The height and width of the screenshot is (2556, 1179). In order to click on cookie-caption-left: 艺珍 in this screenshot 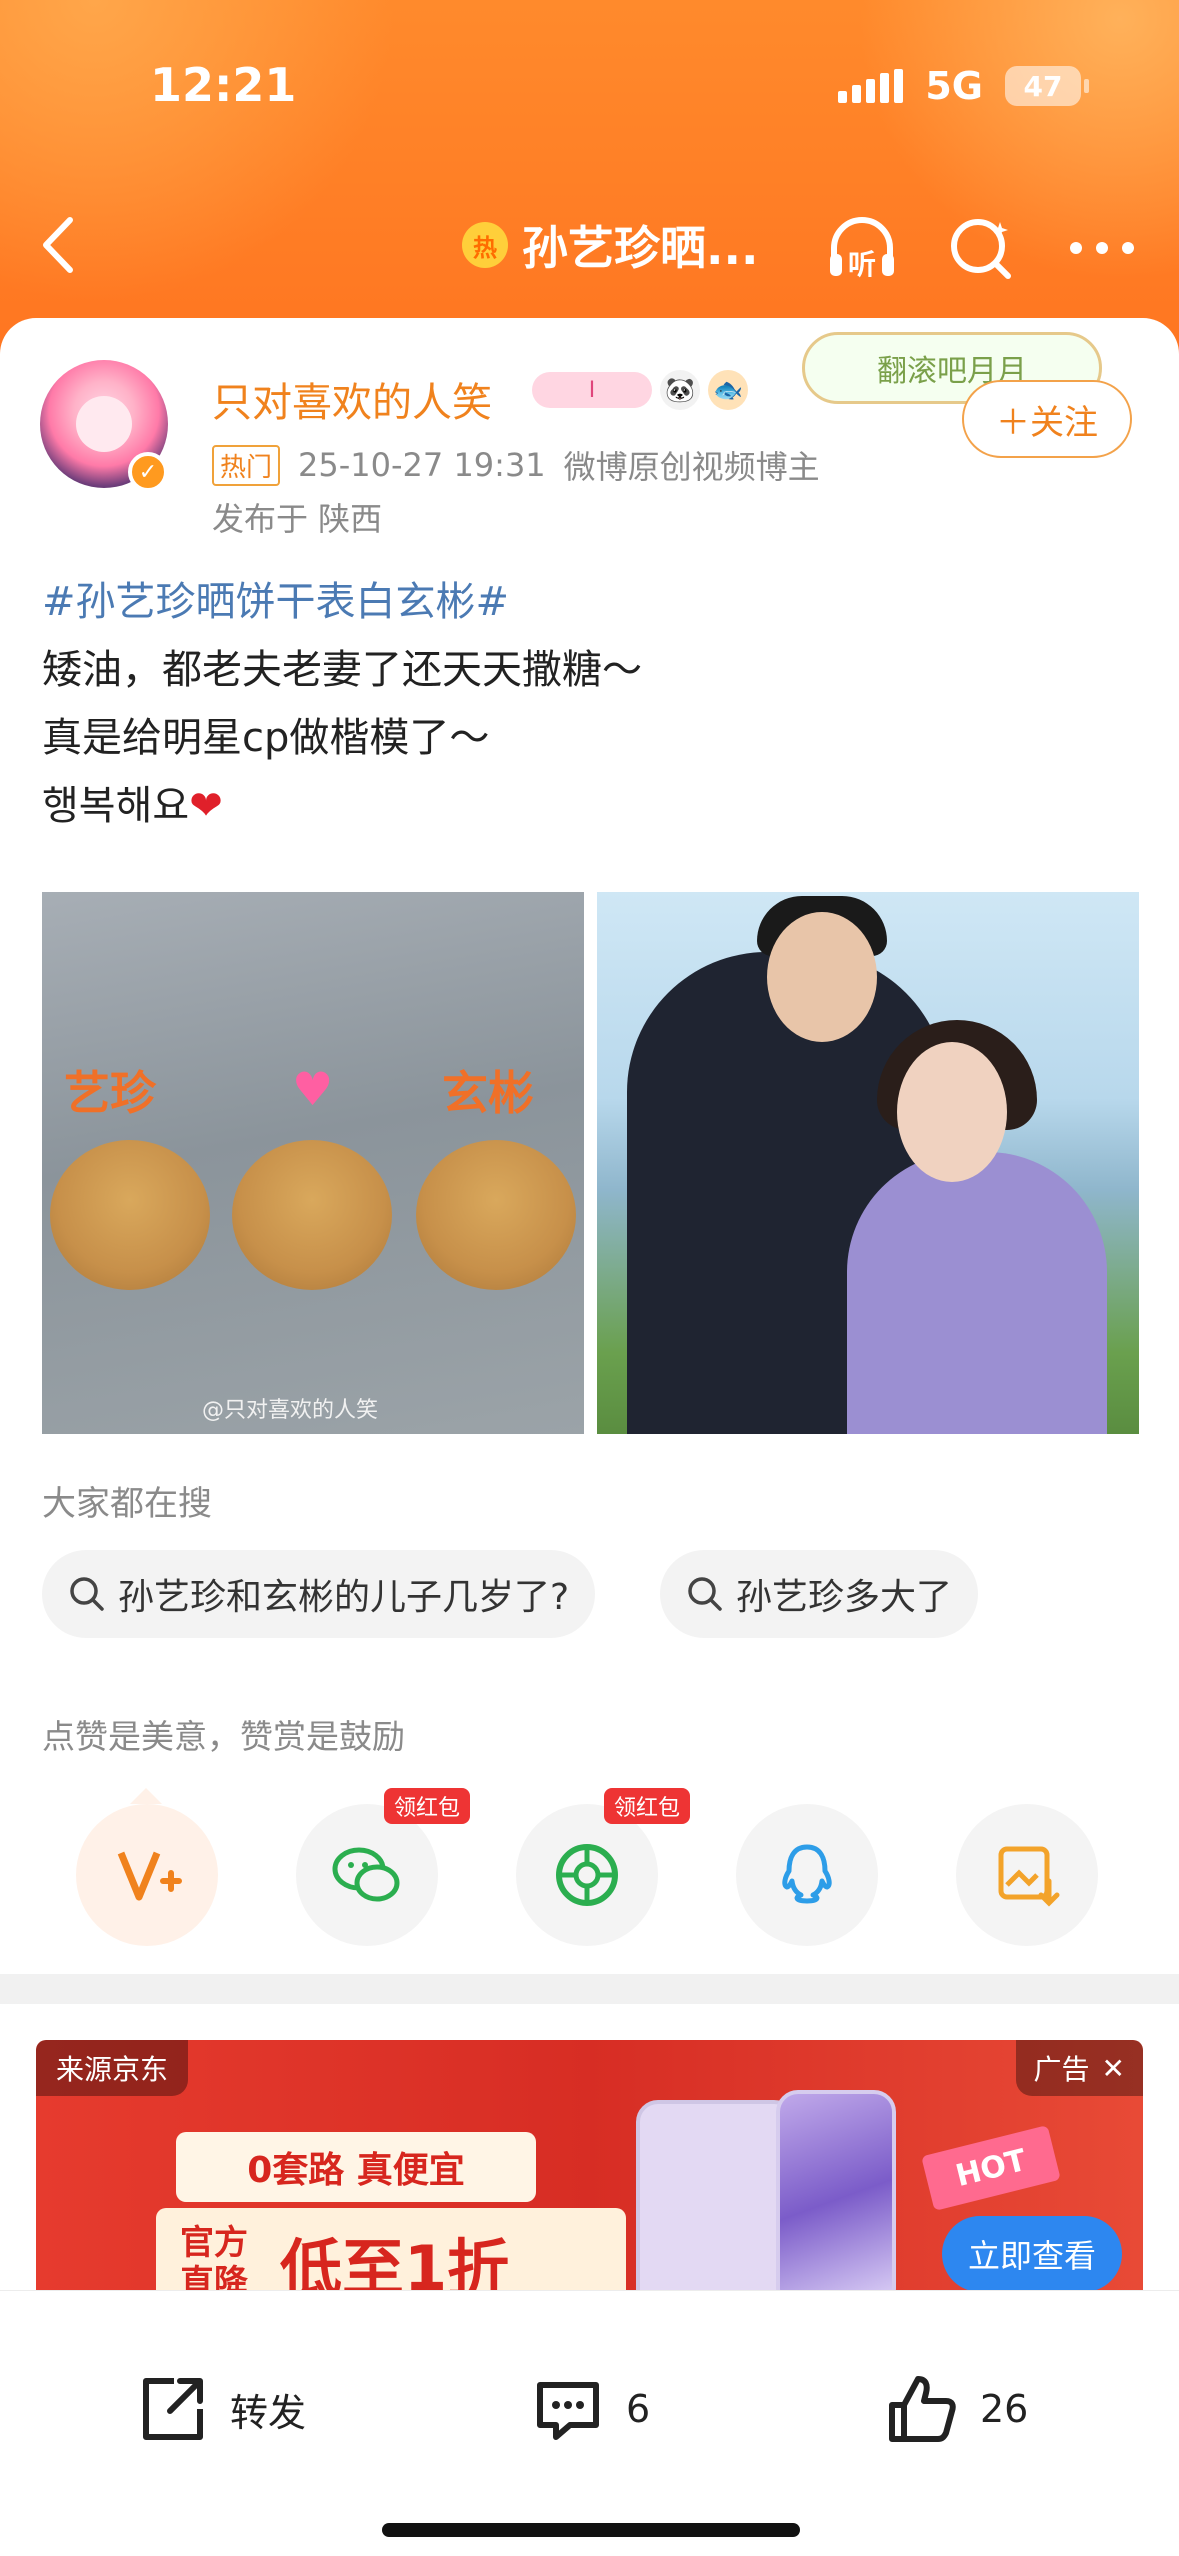, I will do `click(110, 1093)`.